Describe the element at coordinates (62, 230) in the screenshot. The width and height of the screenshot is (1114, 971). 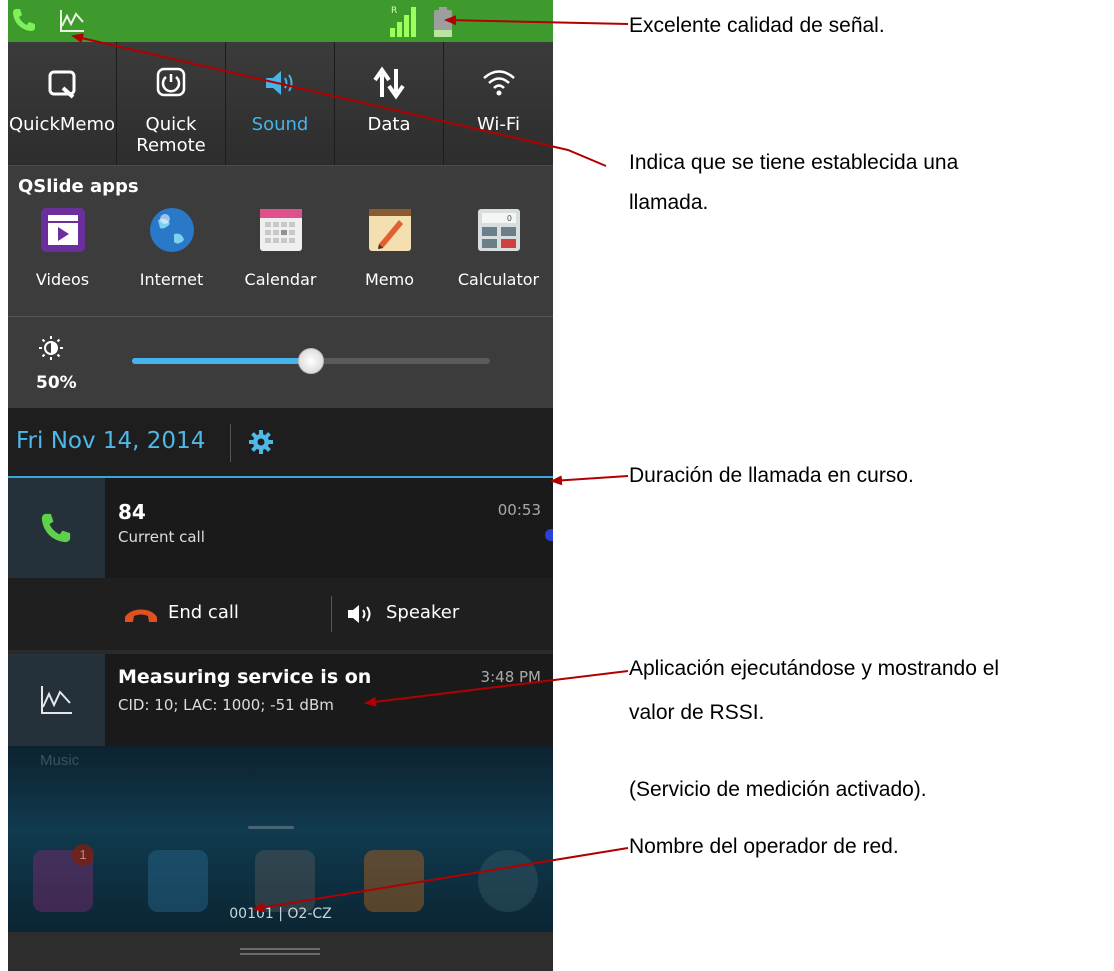
I see `videos-icon` at that location.